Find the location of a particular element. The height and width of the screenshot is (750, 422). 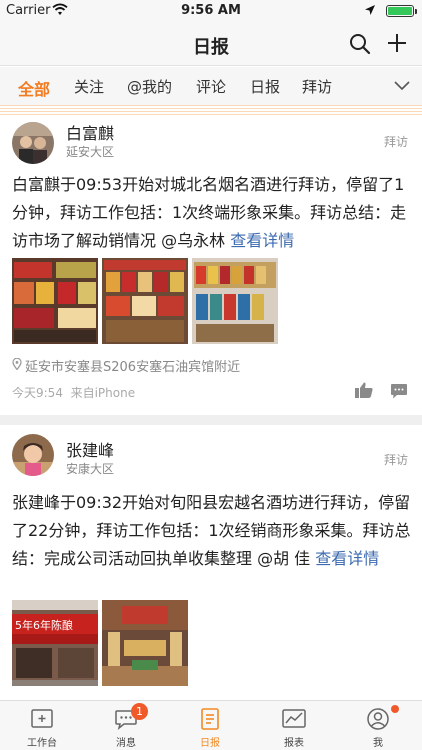

post-location: 延安市安塞县S206安塞石油宾馆附近 is located at coordinates (133, 367).